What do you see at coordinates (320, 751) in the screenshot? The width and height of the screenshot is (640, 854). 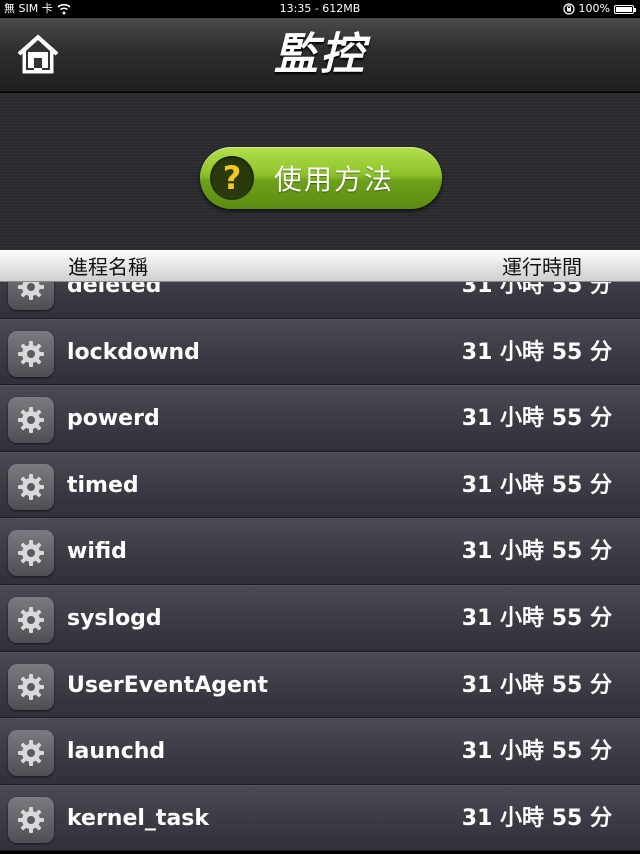 I see `process-row: launchd 31 小時 55 分` at bounding box center [320, 751].